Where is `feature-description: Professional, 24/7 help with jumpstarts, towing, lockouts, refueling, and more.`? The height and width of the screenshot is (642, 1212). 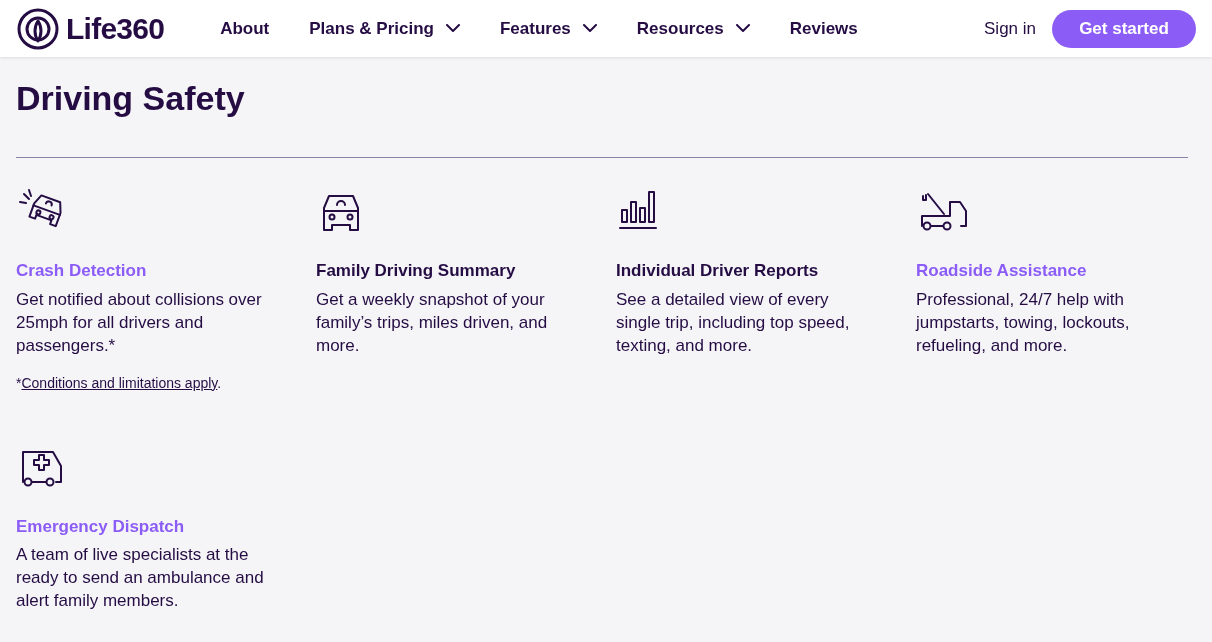
feature-description: Professional, 24/7 help with jumpstarts, towing, lockouts, refueling, and more. is located at coordinates (1023, 322).